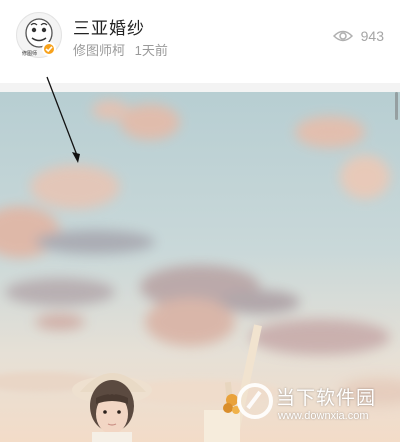 The height and width of the screenshot is (442, 400). What do you see at coordinates (63, 119) in the screenshot?
I see `arrow-annotation` at bounding box center [63, 119].